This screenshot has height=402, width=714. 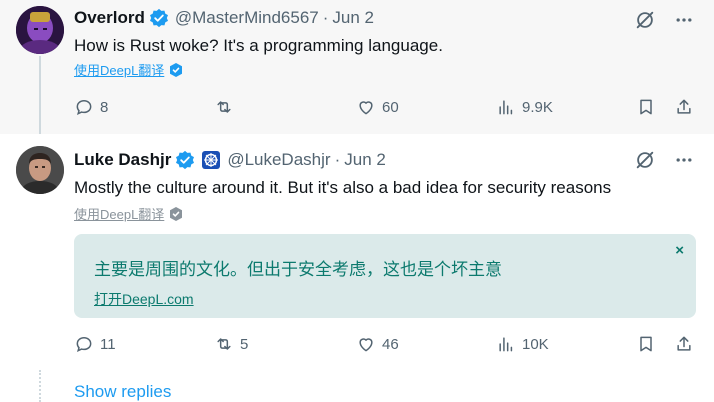 What do you see at coordinates (108, 344) in the screenshot?
I see `reply-count: 11` at bounding box center [108, 344].